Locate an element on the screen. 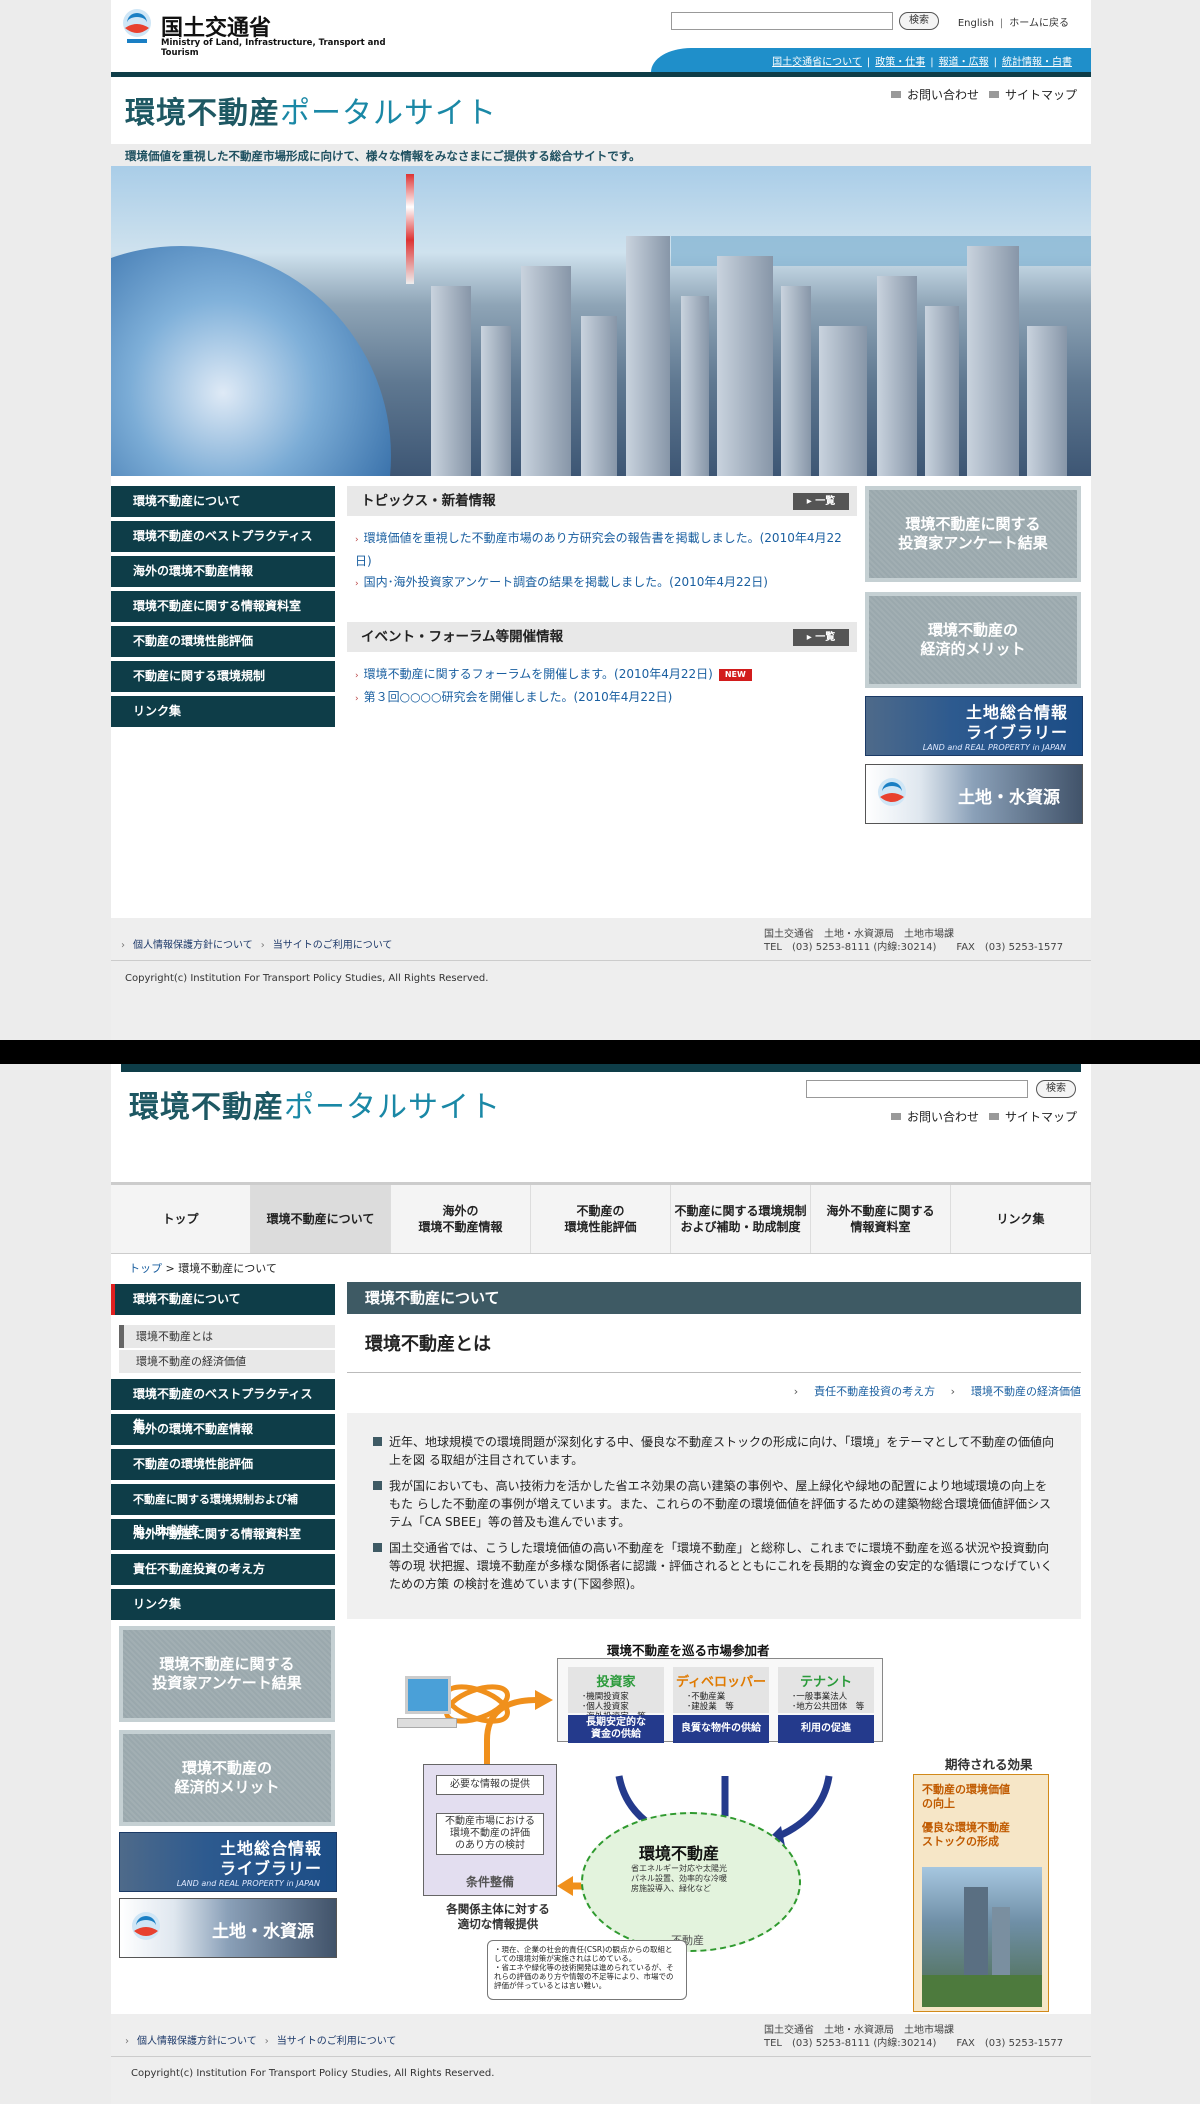  related-responsible-investment: › 責任不動産投資の考え方 is located at coordinates (858, 1391).